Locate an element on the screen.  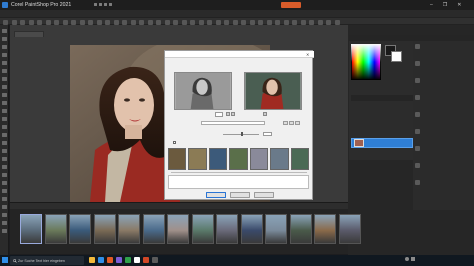
new-icon is located at coordinates (110, 4).